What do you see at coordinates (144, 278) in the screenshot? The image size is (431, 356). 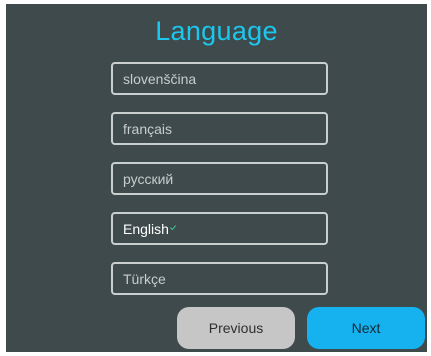 I see `language-label: Türkçe` at bounding box center [144, 278].